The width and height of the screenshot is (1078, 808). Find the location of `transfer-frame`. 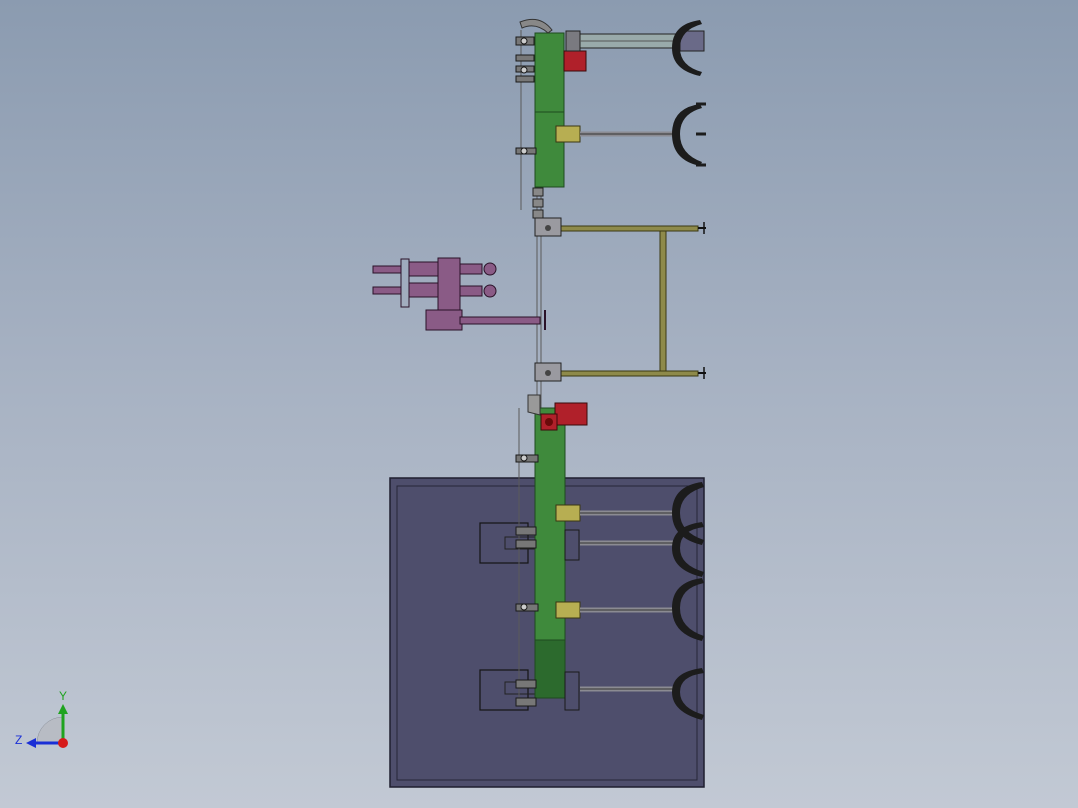

transfer-frame is located at coordinates (620, 299).